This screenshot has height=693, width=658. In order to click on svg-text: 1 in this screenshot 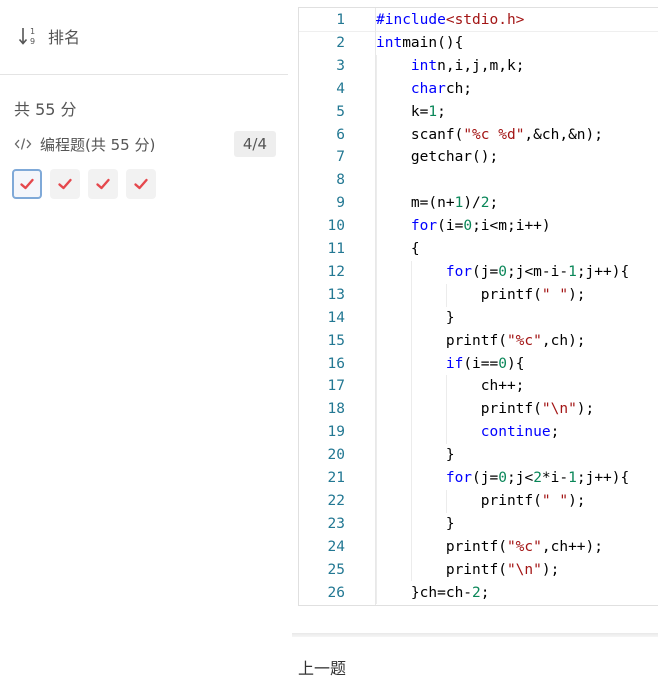, I will do `click(32, 31)`.